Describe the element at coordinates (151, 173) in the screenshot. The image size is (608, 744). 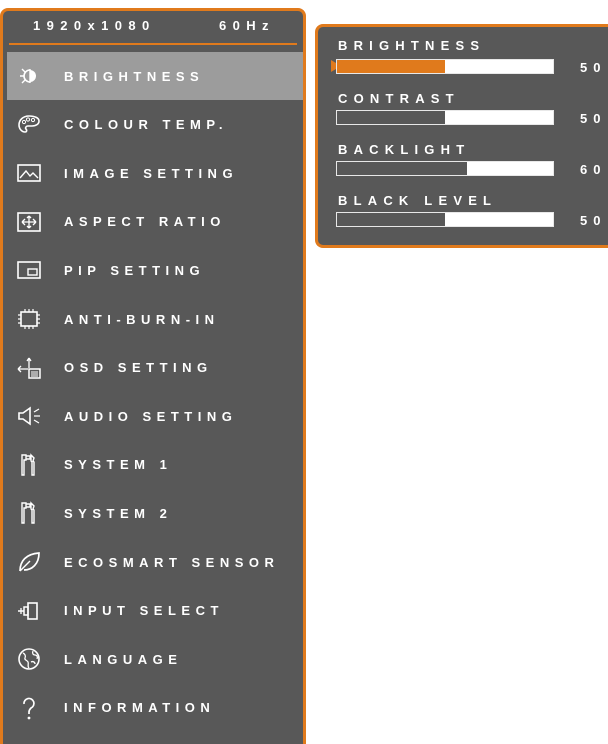
I see `menu-item-label: IMAGE SETTING` at that location.